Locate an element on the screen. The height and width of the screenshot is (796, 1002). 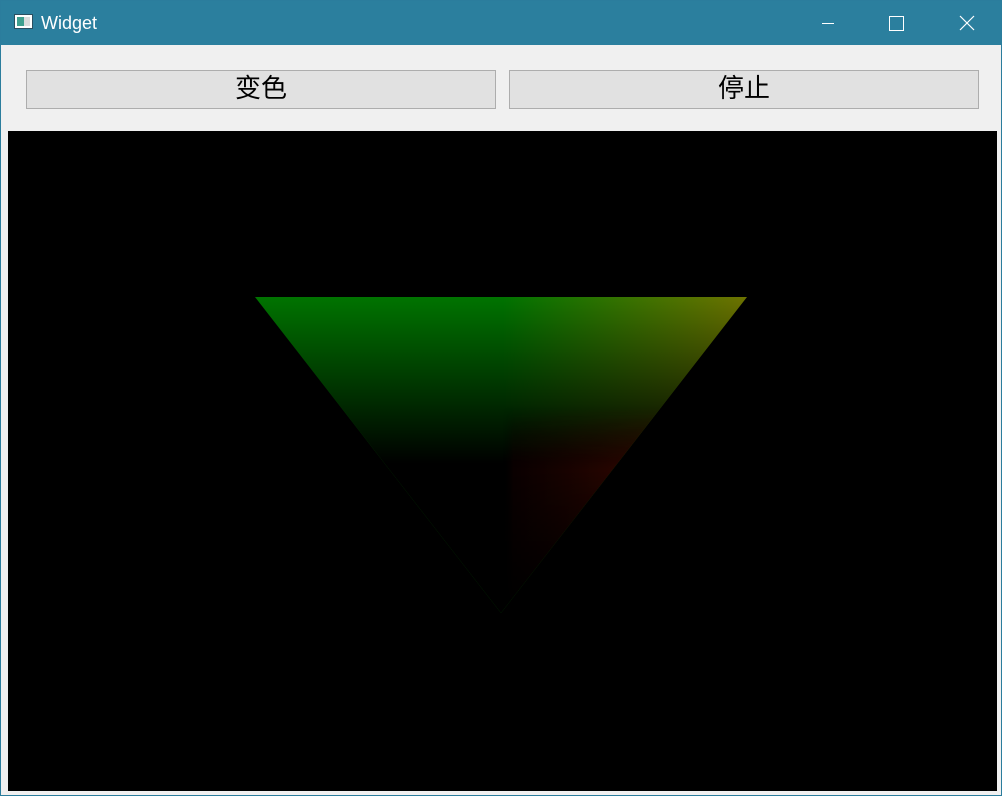
stop-button: 停止 is located at coordinates (744, 89).